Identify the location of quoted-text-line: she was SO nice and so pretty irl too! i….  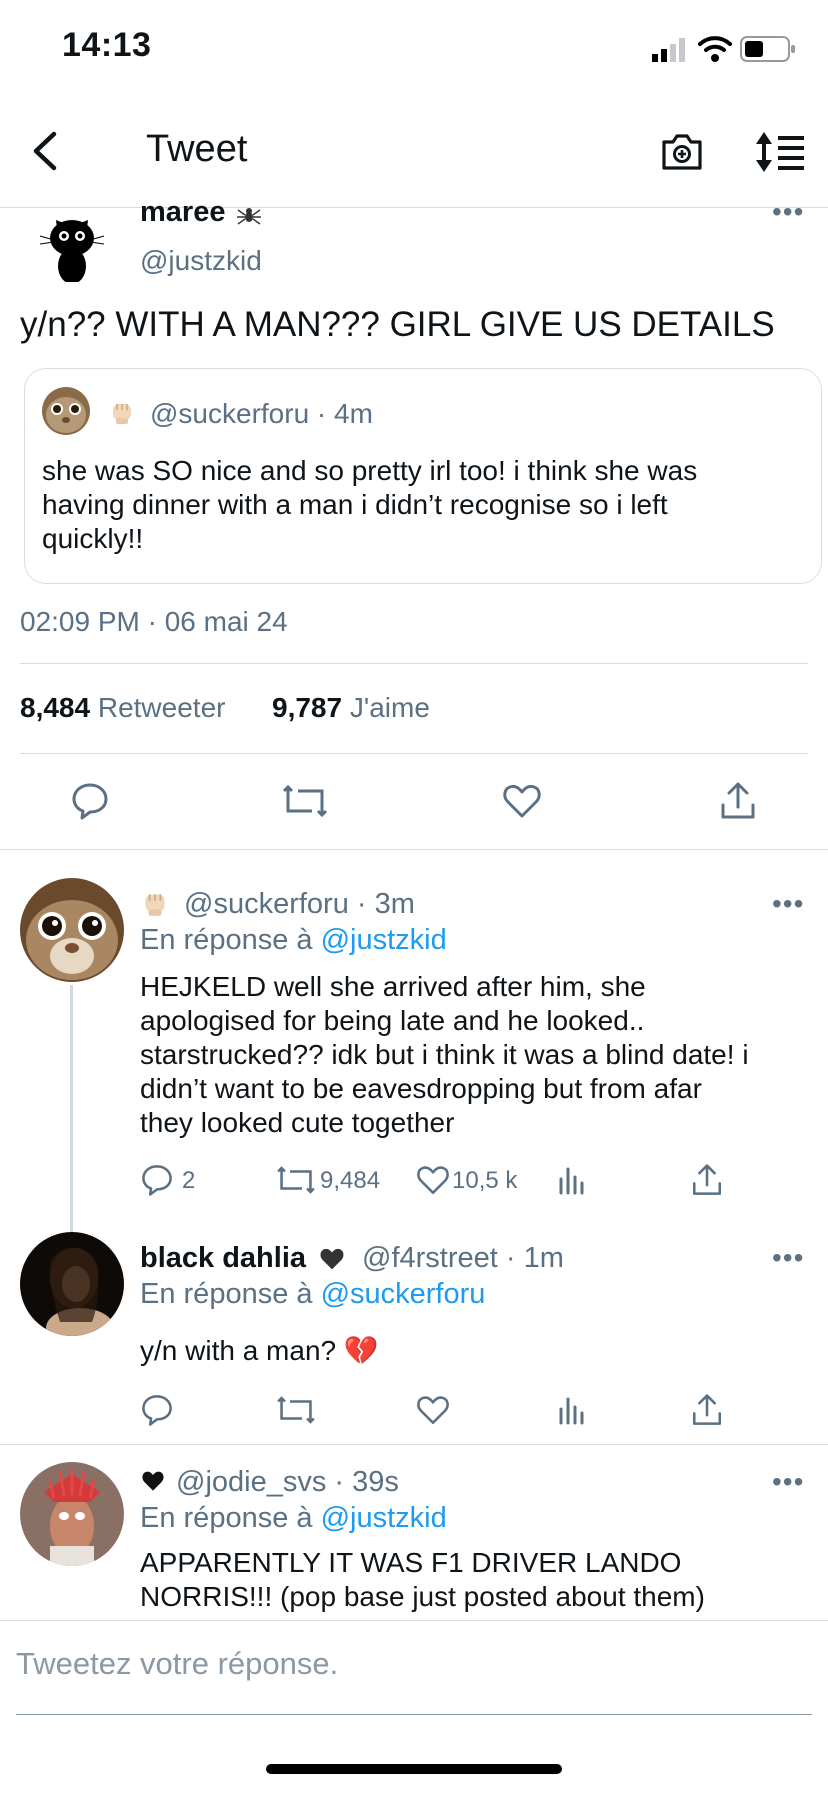
(370, 470).